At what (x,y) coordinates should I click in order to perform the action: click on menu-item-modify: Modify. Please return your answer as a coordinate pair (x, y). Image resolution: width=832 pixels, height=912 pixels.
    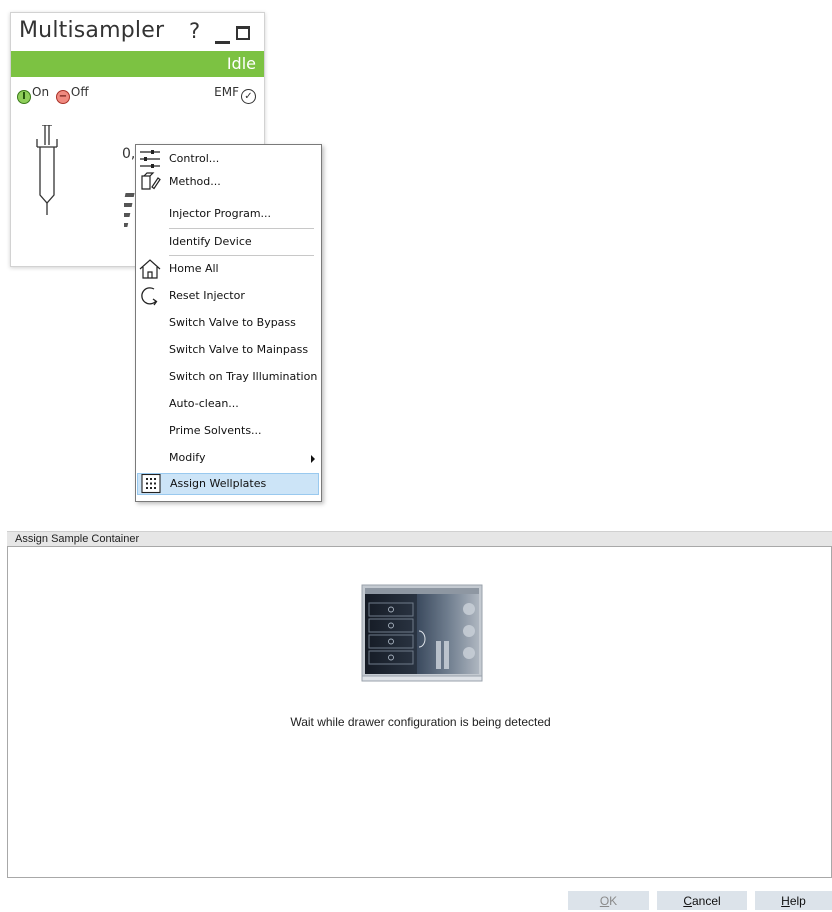
    Looking at the image, I should click on (228, 458).